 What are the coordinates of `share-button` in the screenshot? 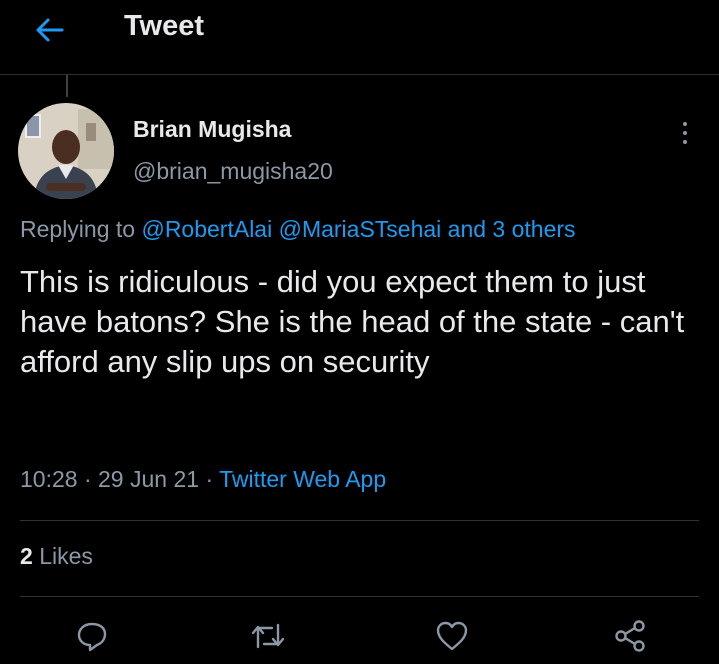 It's located at (630, 636).